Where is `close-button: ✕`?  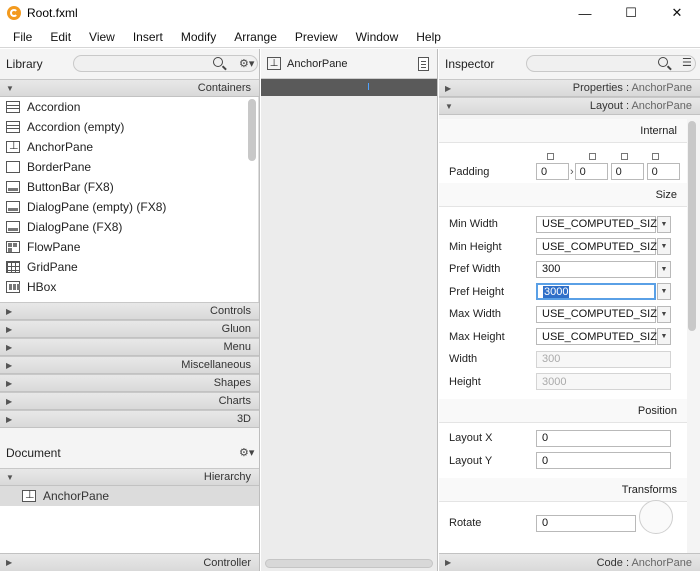
close-button: ✕ is located at coordinates (677, 13).